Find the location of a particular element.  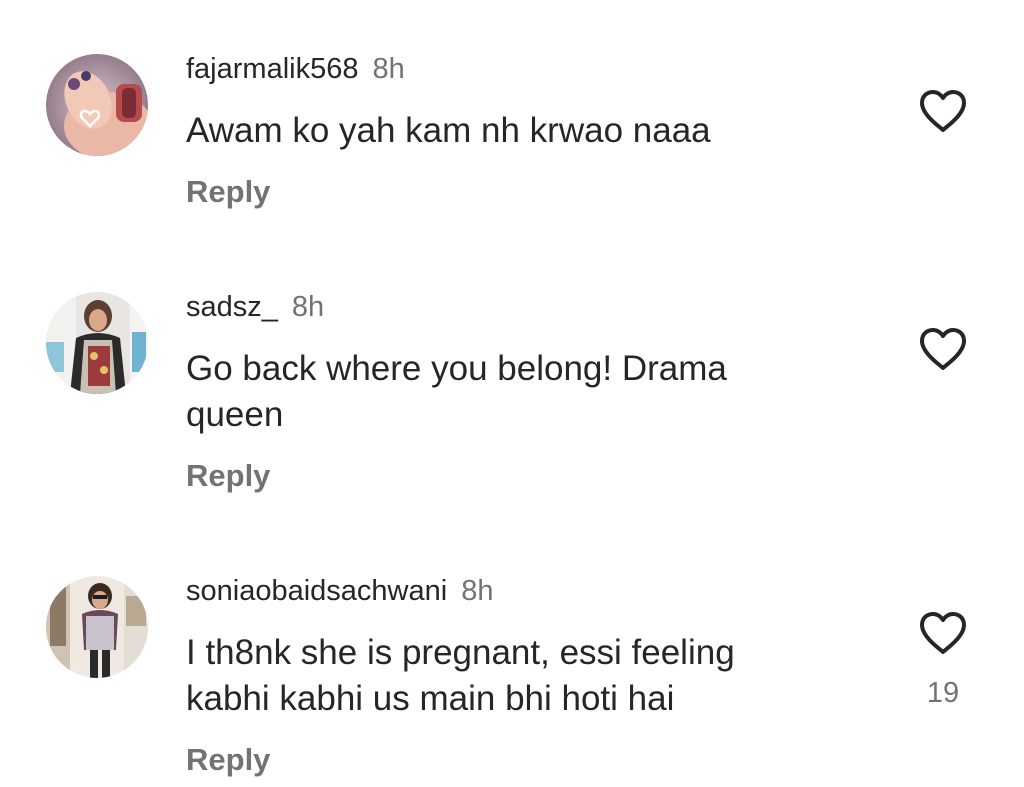

like-button is located at coordinates (943, 633).